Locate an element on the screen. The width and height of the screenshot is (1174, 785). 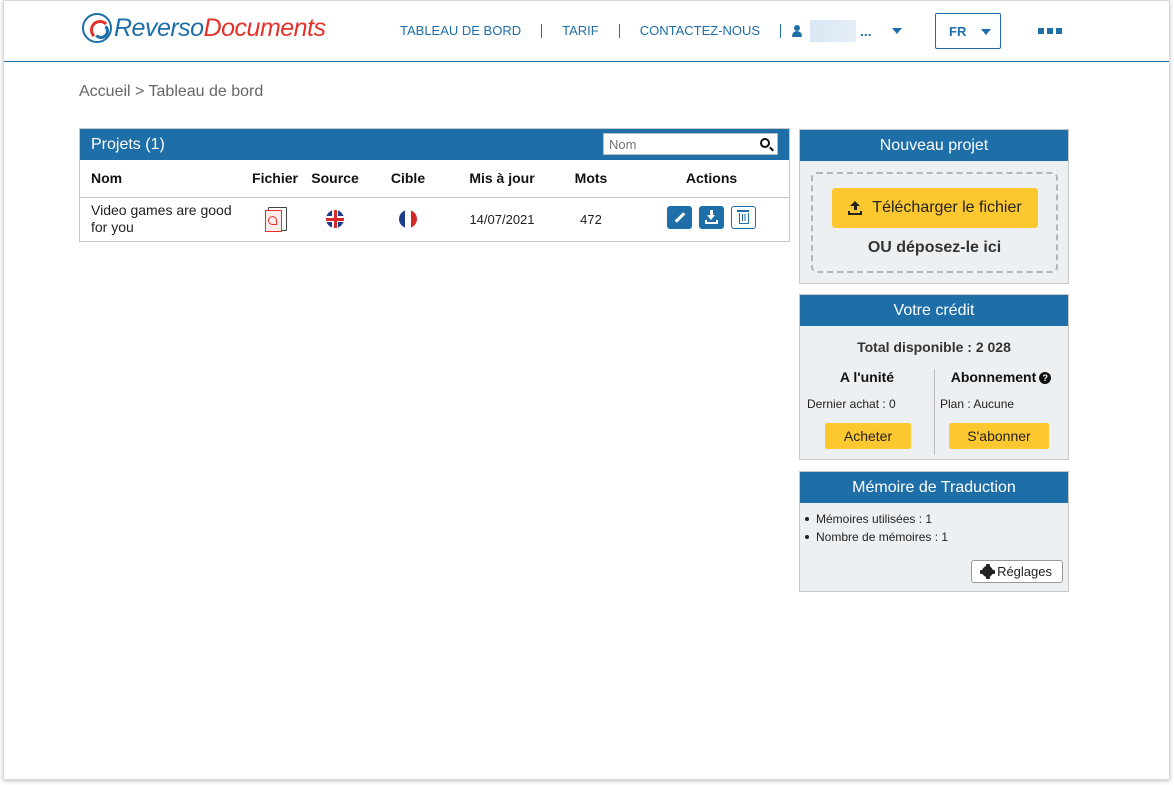
upload-file-button: Télécharger le fichier is located at coordinates (935, 208).